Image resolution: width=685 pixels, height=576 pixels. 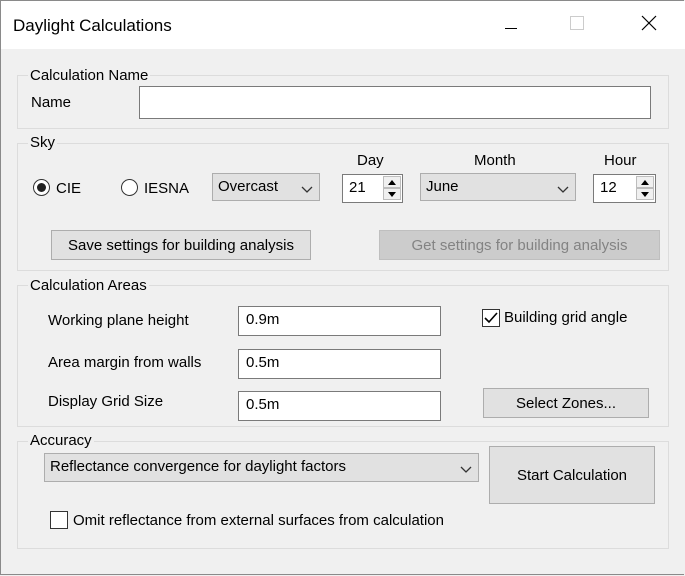 I want to click on iesna-radio, so click(x=129, y=187).